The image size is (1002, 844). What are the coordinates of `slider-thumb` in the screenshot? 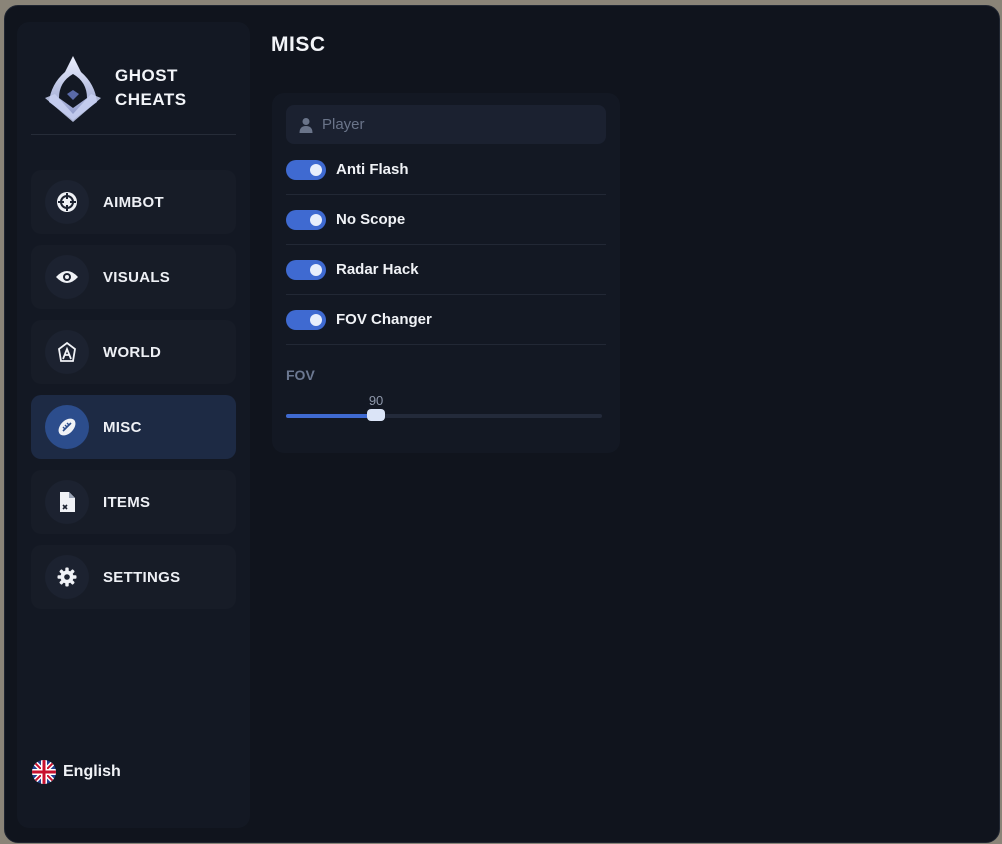 It's located at (376, 415).